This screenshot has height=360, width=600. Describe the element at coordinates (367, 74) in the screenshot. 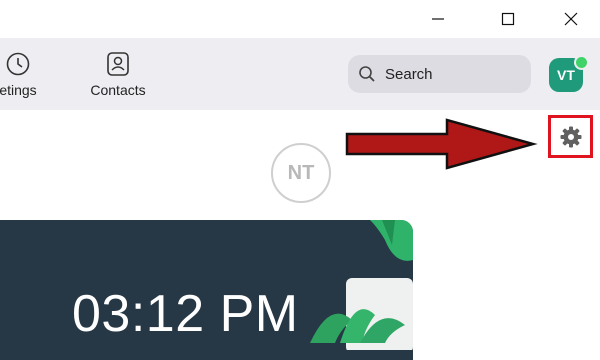

I see `search-icon` at that location.